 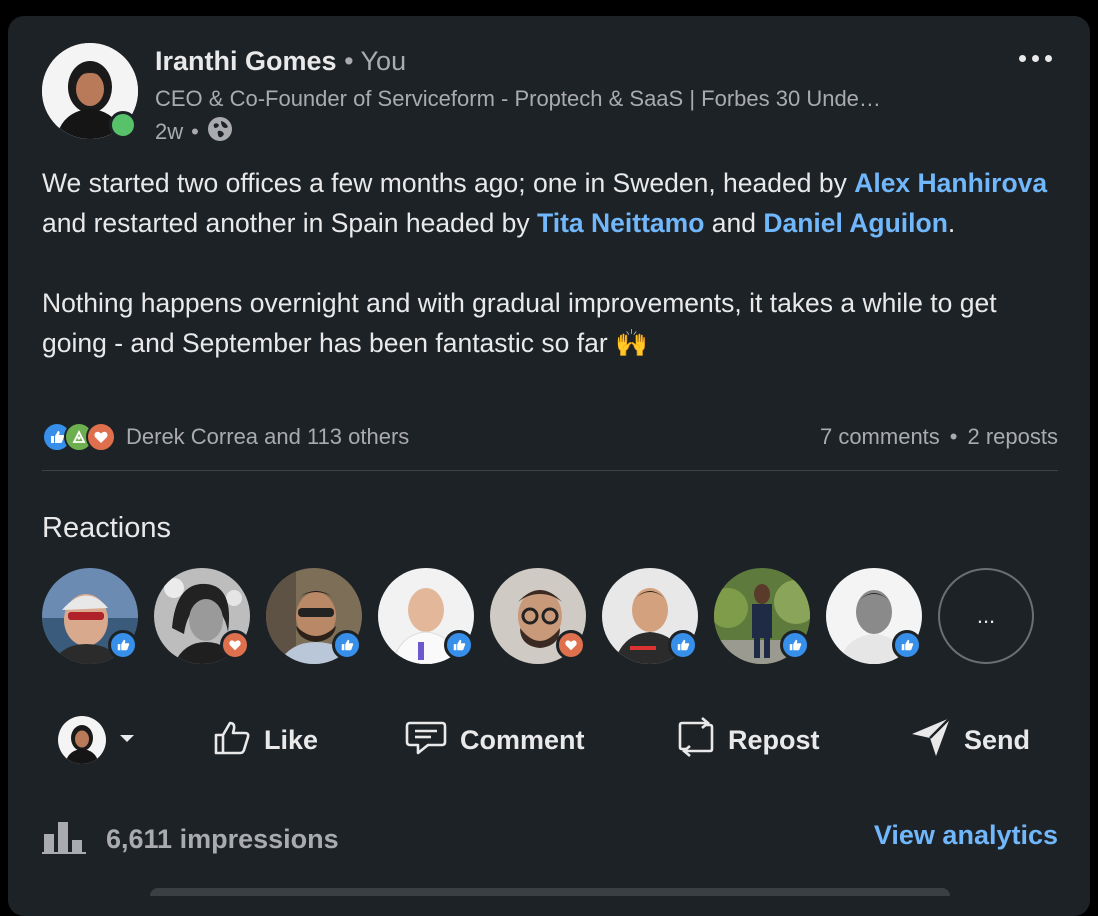 What do you see at coordinates (82, 740) in the screenshot?
I see `actor-avatar` at bounding box center [82, 740].